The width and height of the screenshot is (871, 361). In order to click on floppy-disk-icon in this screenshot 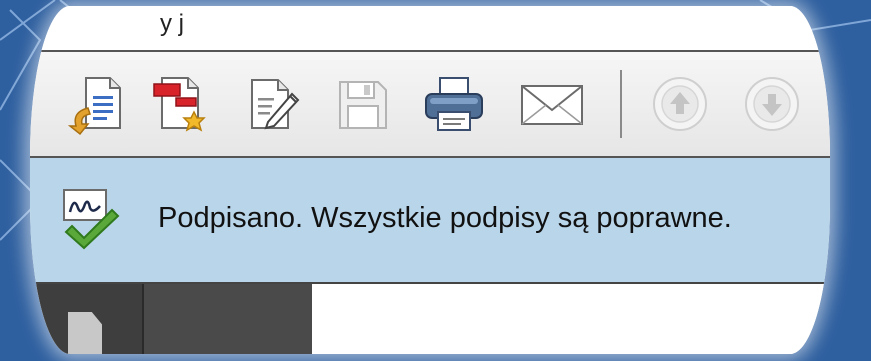, I will do `click(363, 105)`.